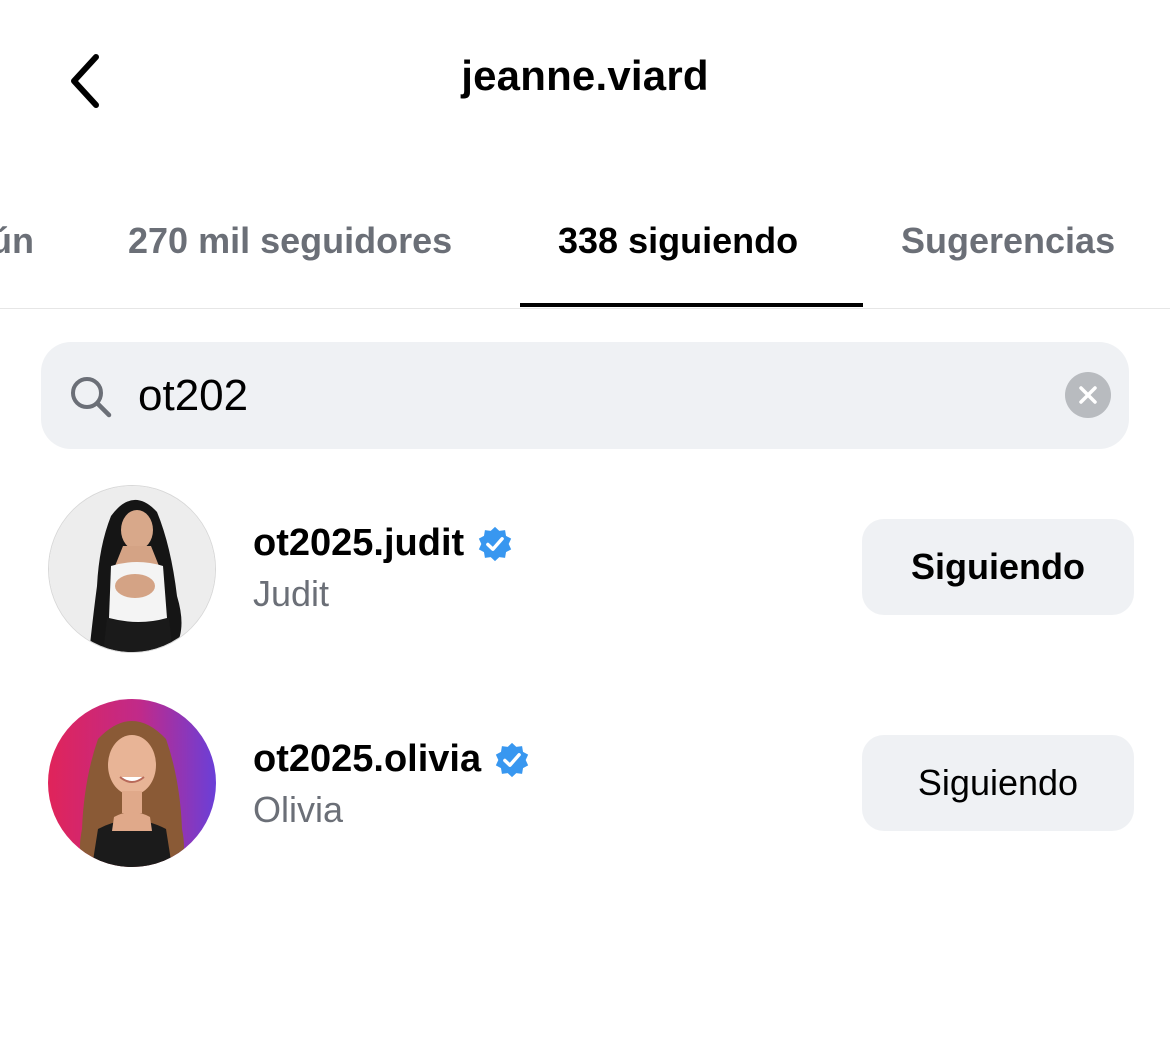  Describe the element at coordinates (578, 396) in the screenshot. I see `search-input` at that location.